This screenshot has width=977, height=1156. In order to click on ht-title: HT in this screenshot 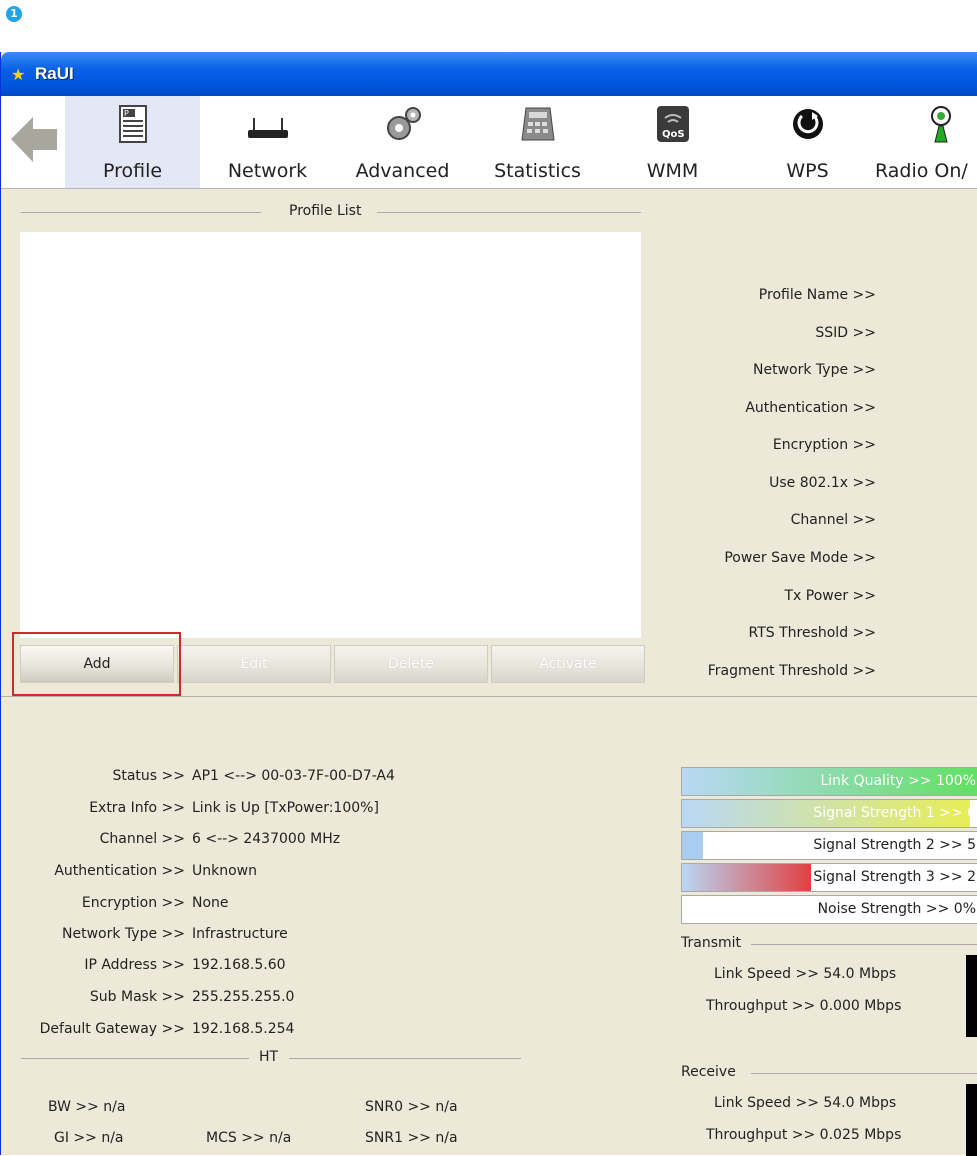, I will do `click(269, 1057)`.